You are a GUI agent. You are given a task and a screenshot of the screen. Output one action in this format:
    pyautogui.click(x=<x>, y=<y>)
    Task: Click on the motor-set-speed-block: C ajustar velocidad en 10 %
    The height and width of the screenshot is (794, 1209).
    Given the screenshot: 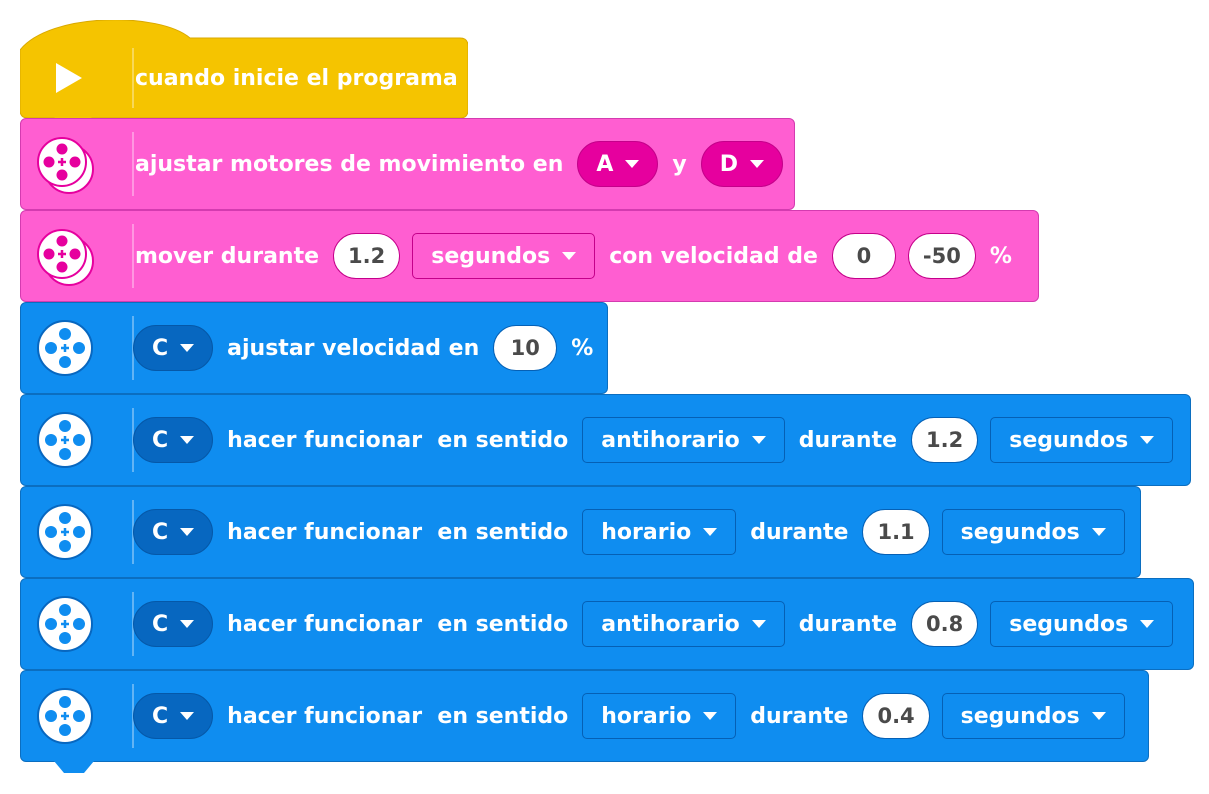 What is the action you would take?
    pyautogui.click(x=314, y=348)
    